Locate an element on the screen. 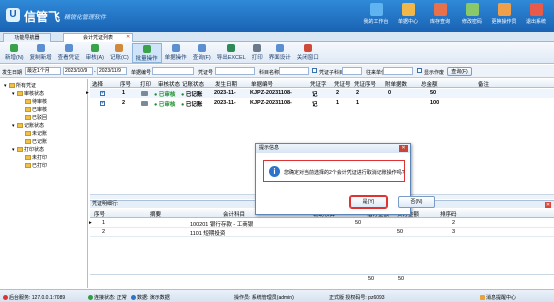  toolbar-label: 单据操作 is located at coordinates (175, 58).